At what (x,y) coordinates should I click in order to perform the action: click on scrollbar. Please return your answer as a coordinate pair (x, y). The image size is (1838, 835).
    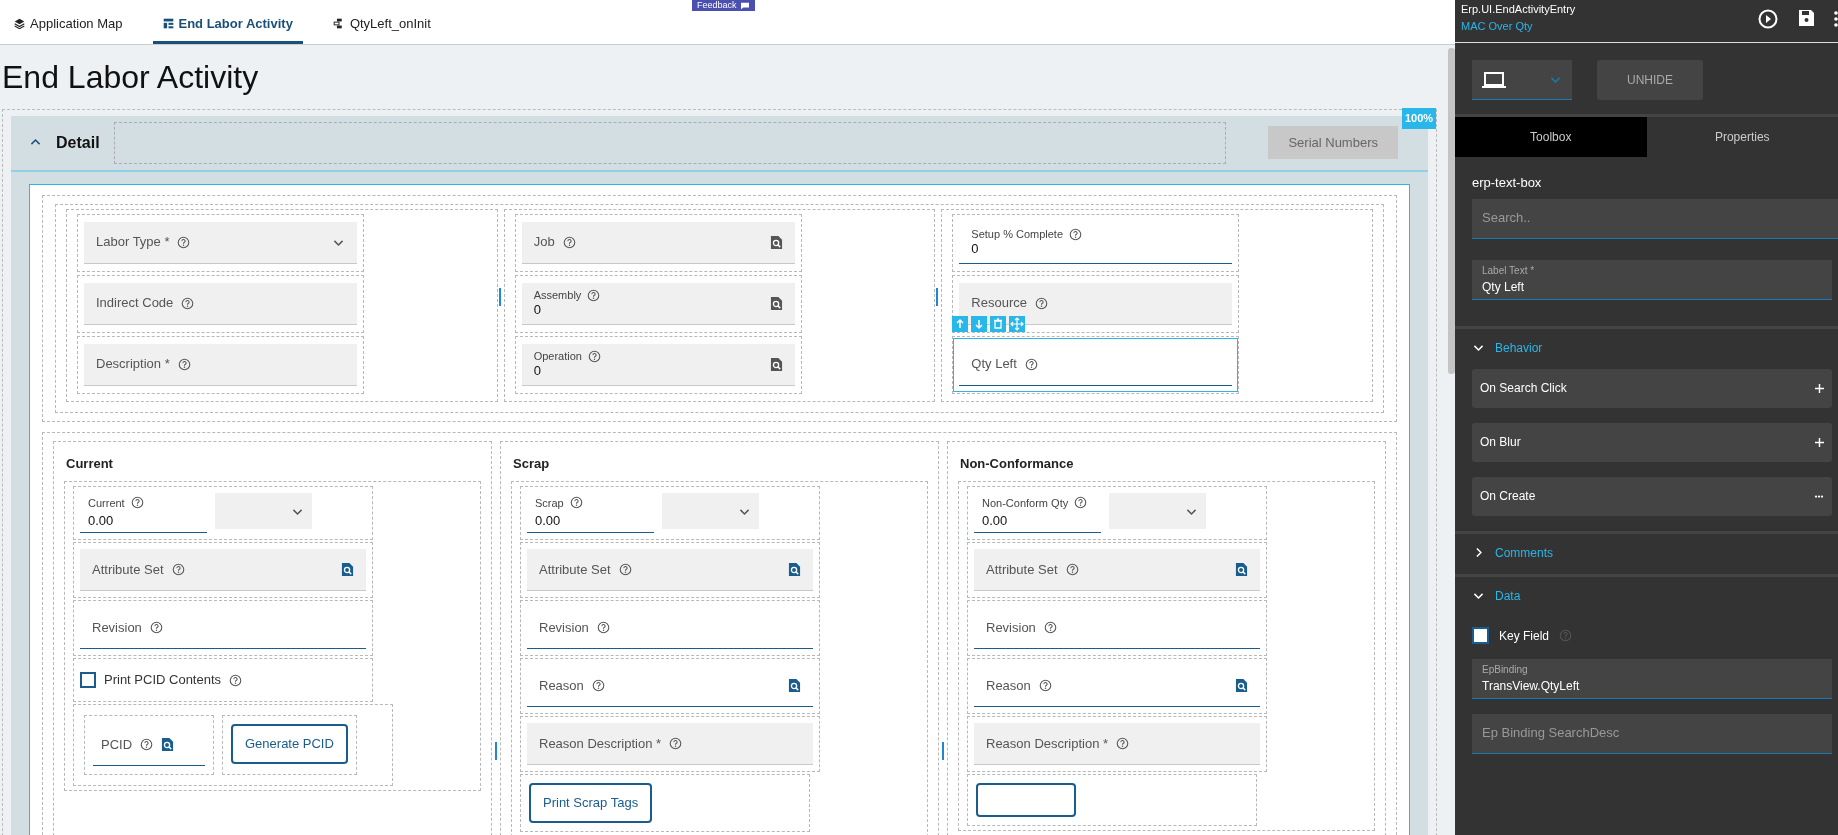
    Looking at the image, I should click on (1451, 211).